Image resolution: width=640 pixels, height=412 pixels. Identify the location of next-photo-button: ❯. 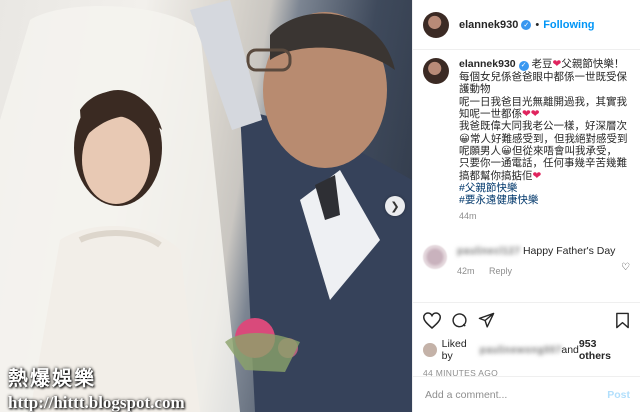
(395, 206).